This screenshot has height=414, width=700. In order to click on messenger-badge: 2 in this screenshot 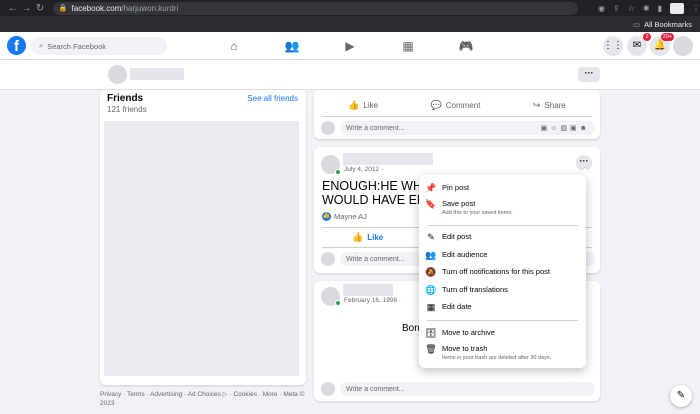, I will do `click(647, 37)`.